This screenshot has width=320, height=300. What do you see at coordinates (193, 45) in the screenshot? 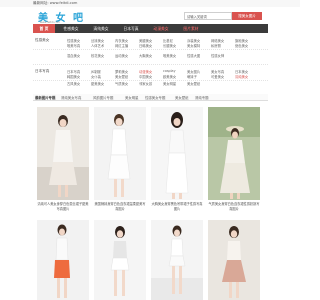
I see `category-link: 美女模特` at bounding box center [193, 45].